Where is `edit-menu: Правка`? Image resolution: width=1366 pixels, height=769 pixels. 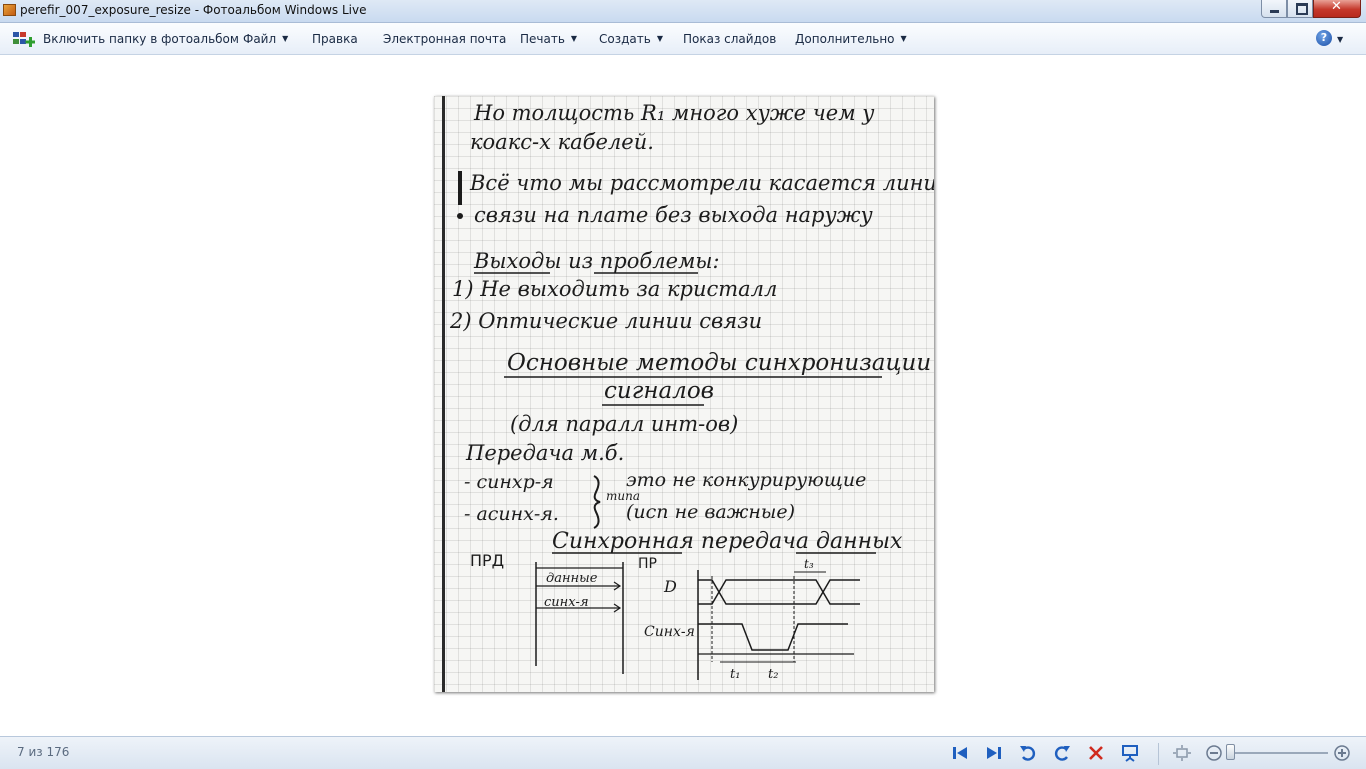 edit-menu: Правка is located at coordinates (335, 39).